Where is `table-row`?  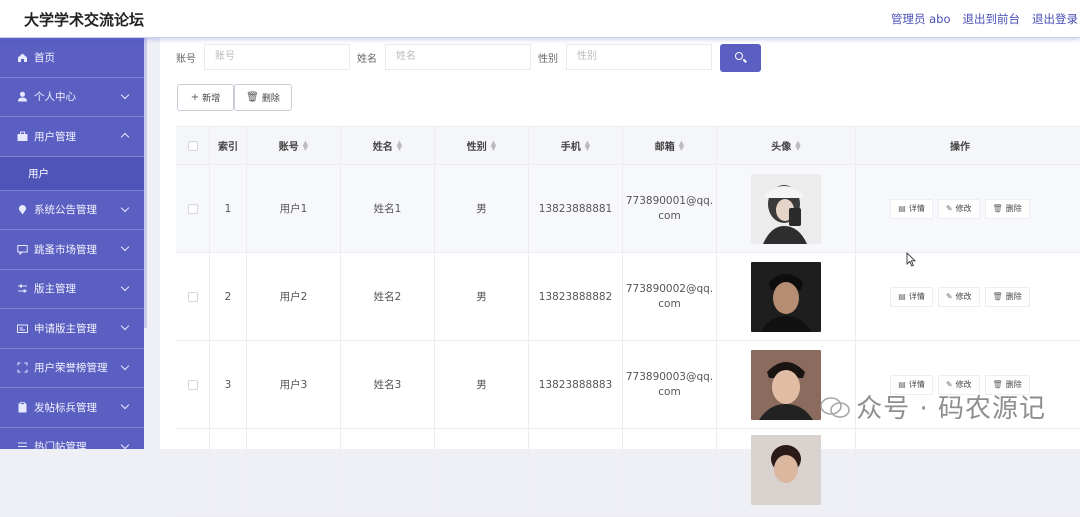
table-row is located at coordinates (628, 473).